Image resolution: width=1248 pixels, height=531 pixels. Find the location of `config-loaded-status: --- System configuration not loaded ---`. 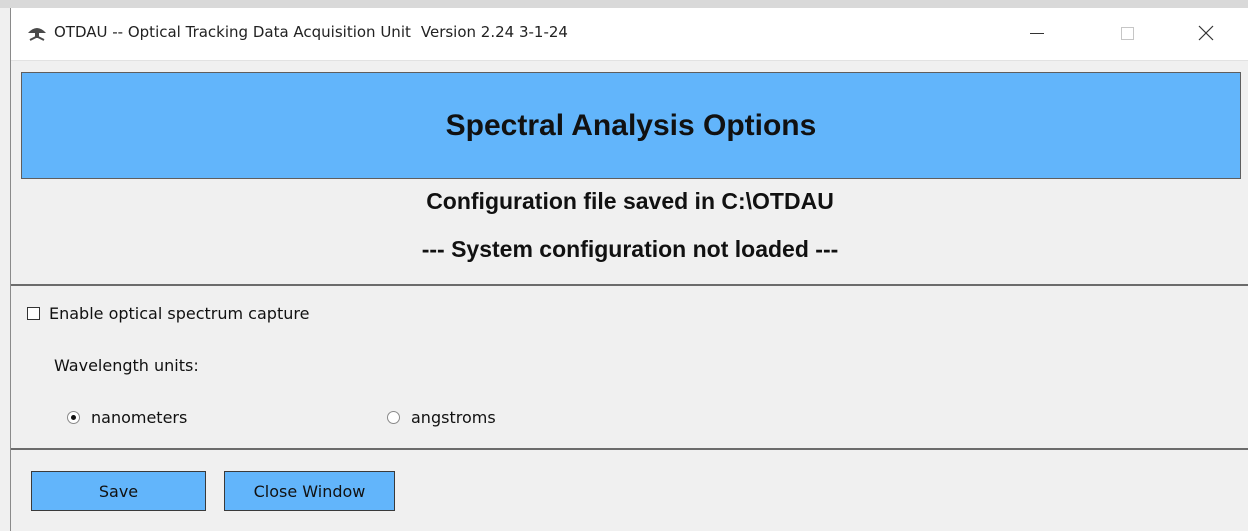

config-loaded-status: --- System configuration not loaded --- is located at coordinates (630, 249).